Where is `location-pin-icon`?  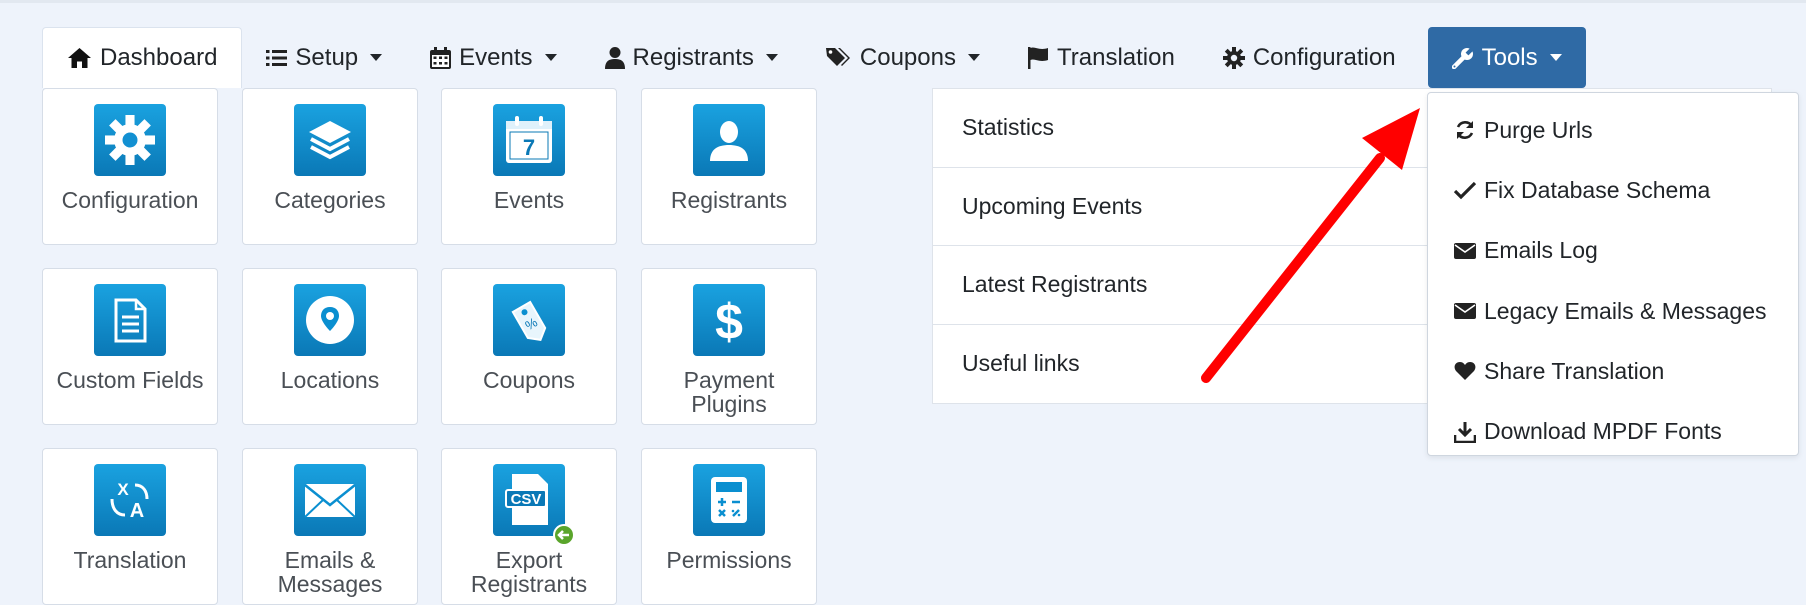 location-pin-icon is located at coordinates (330, 320).